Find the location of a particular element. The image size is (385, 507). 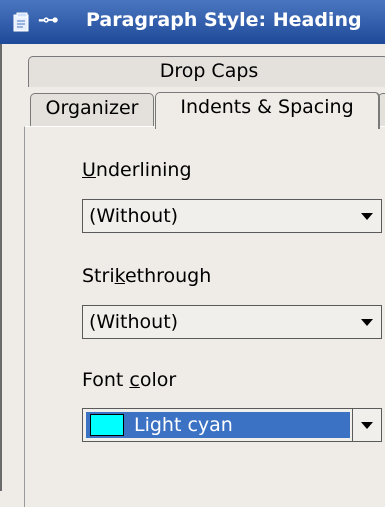

strikethrough-dropdown: (Without) is located at coordinates (232, 322).